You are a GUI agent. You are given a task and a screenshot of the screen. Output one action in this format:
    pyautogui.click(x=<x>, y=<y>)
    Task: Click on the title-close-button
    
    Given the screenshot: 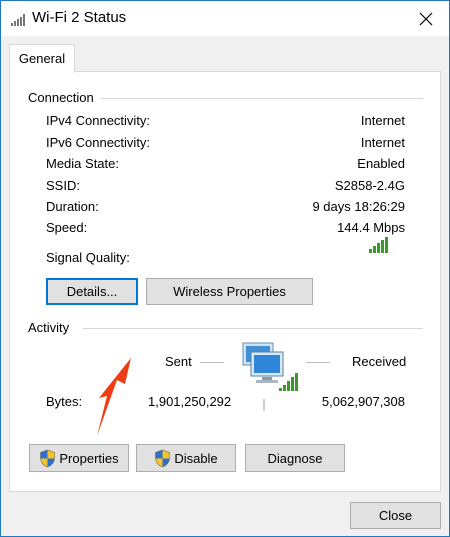 What is the action you would take?
    pyautogui.click(x=426, y=18)
    